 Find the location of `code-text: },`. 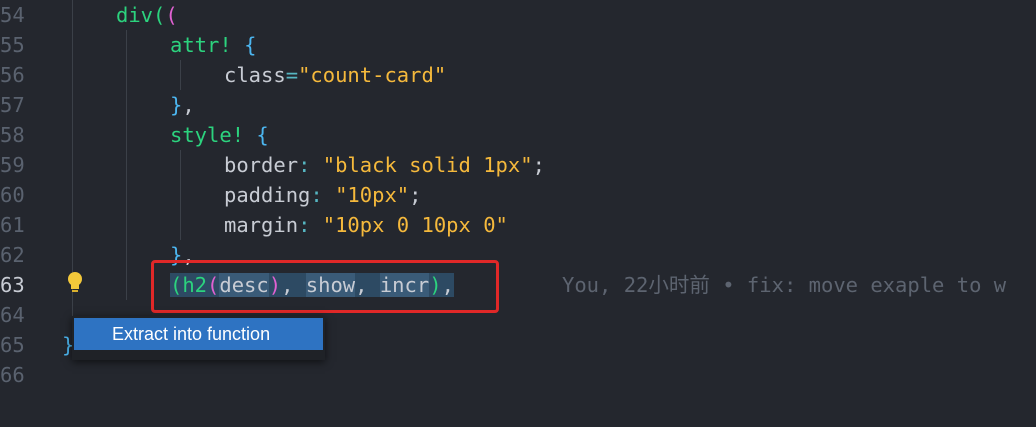

code-text: }, is located at coordinates (182, 105).